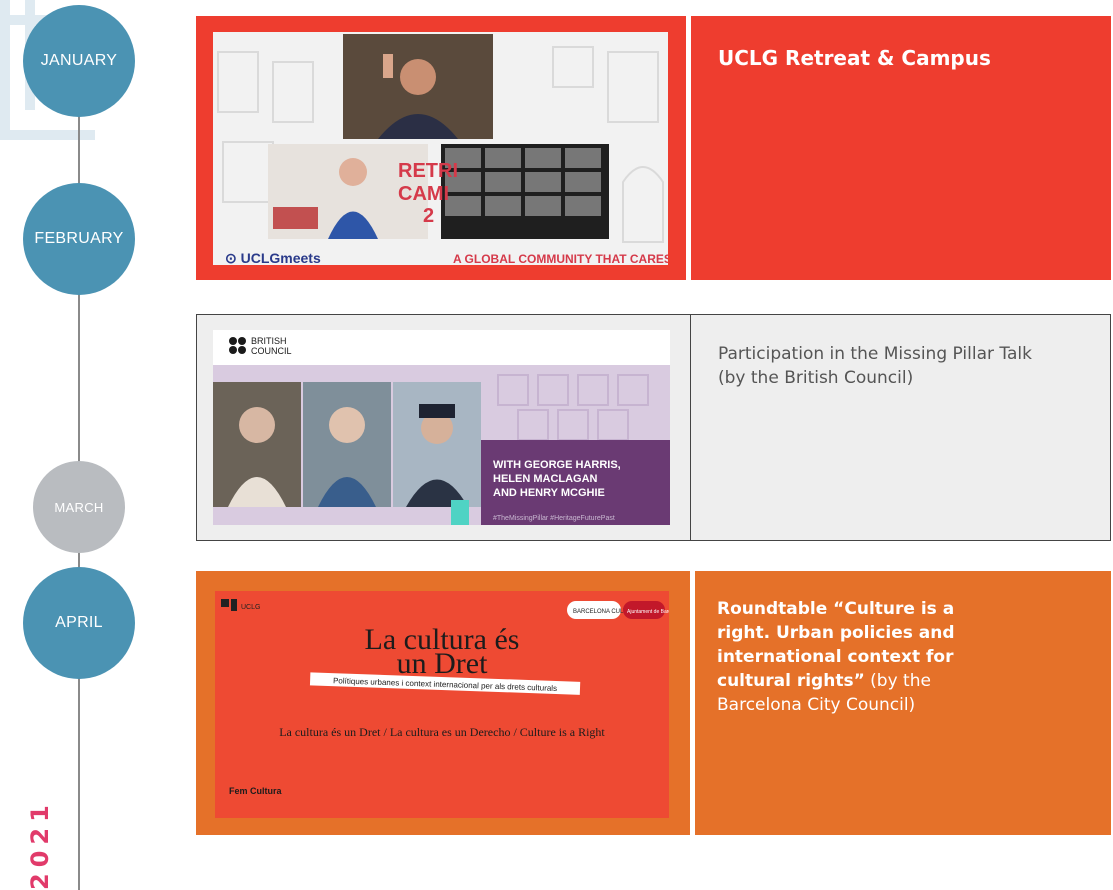 This screenshot has width=1113, height=890. Describe the element at coordinates (428, 216) in the screenshot. I see `svg-text: 2` at that location.